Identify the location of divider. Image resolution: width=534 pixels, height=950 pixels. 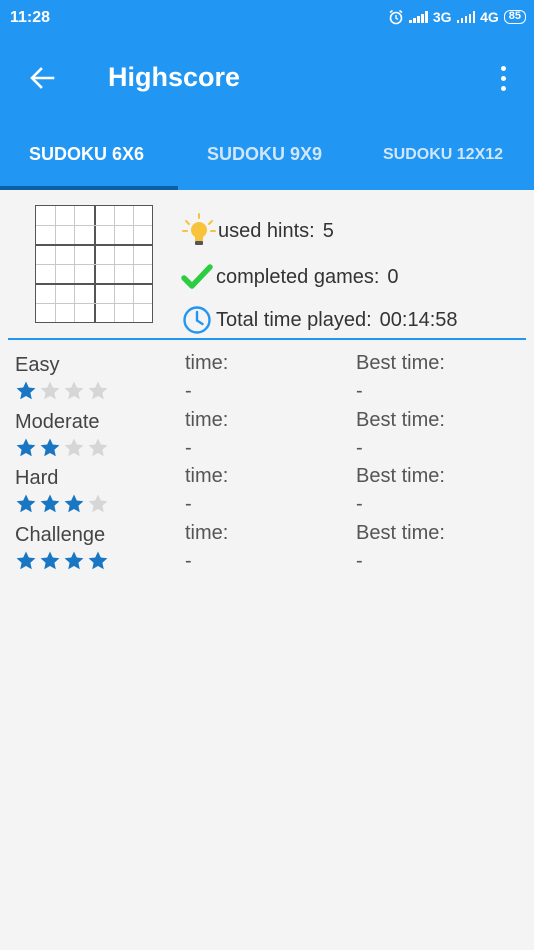
(267, 339).